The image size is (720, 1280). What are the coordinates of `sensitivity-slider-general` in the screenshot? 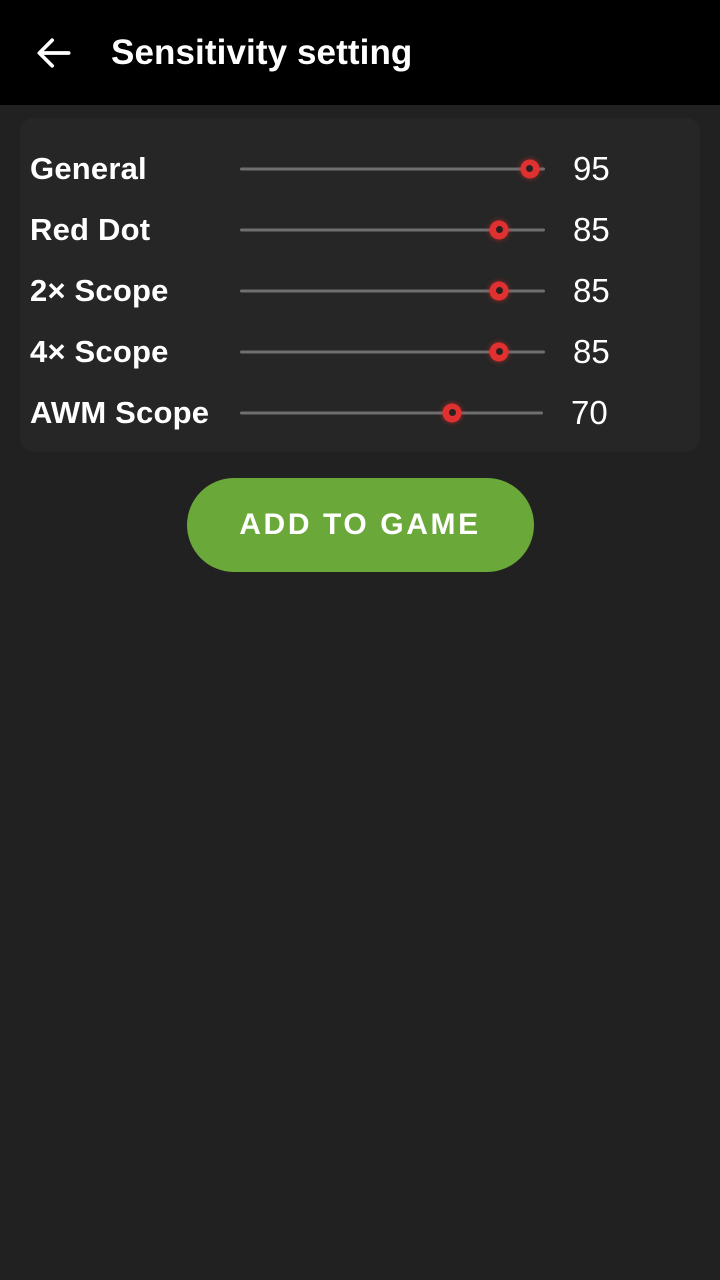 It's located at (392, 169).